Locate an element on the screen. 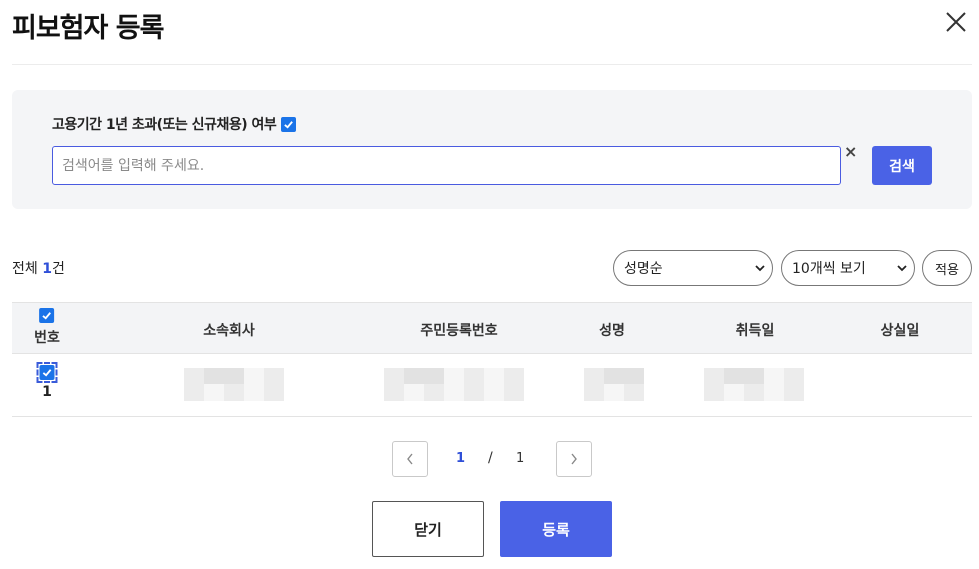 The image size is (979, 569). row-checkbox-focus is located at coordinates (47, 372).